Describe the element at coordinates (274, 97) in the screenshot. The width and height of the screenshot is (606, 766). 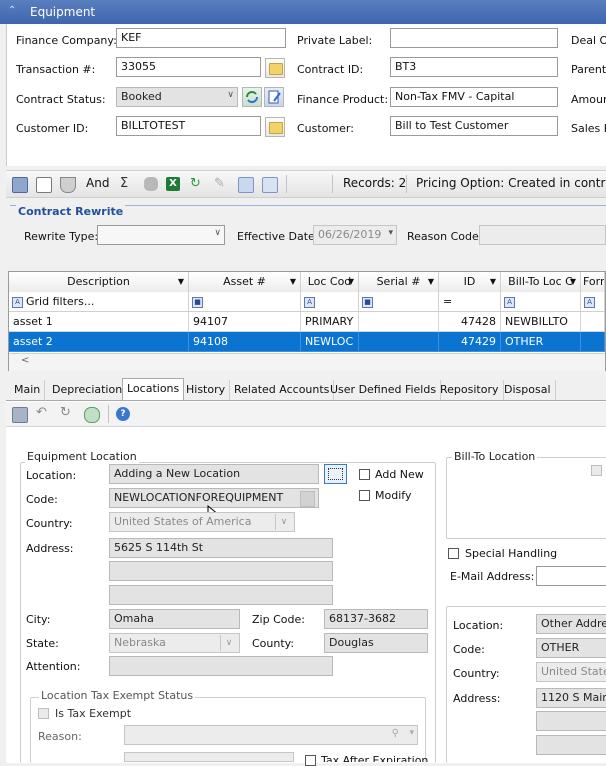
I see `status-history-button` at that location.